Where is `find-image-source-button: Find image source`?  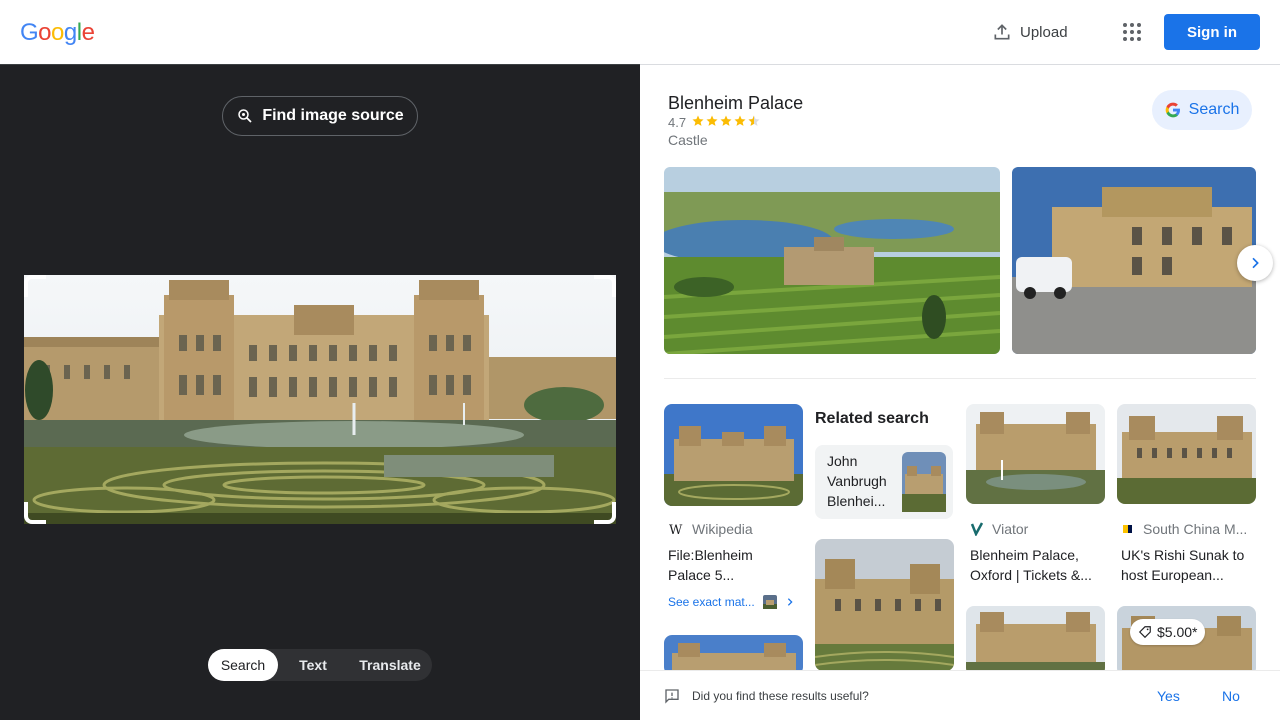 find-image-source-button: Find image source is located at coordinates (320, 116).